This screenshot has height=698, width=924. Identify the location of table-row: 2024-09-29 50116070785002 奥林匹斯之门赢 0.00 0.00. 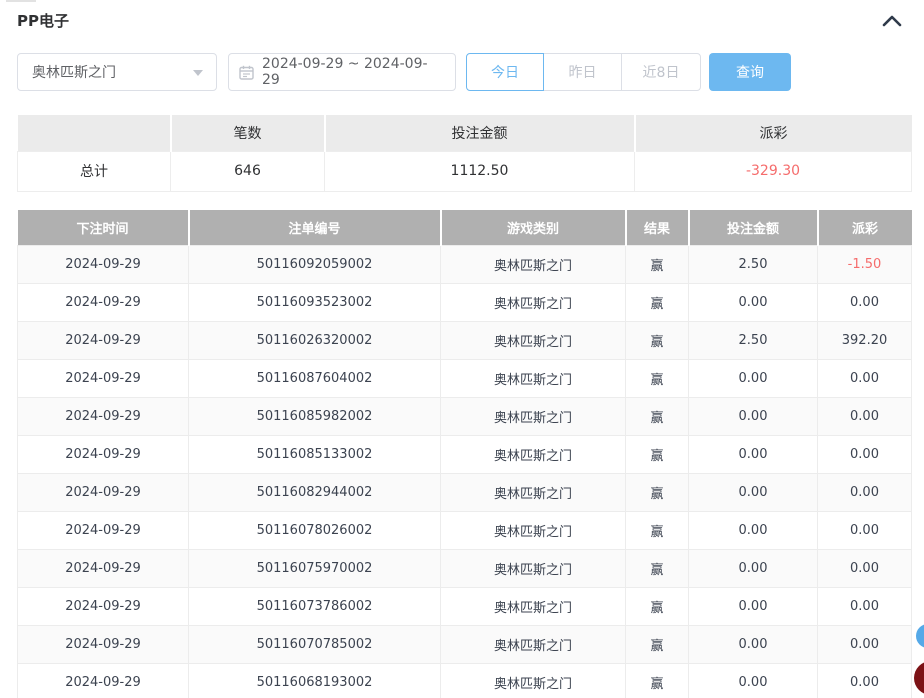
(464, 644).